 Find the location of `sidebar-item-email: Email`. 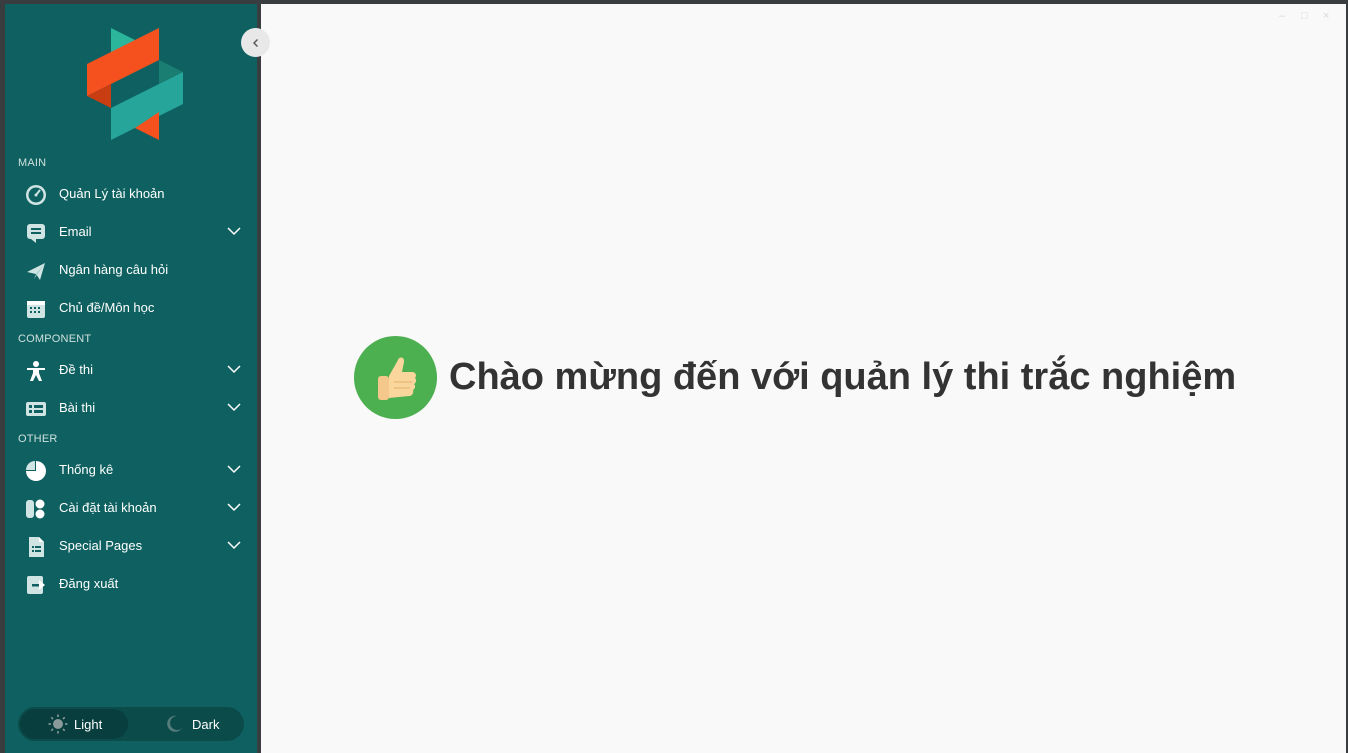

sidebar-item-email: Email is located at coordinates (131, 232).